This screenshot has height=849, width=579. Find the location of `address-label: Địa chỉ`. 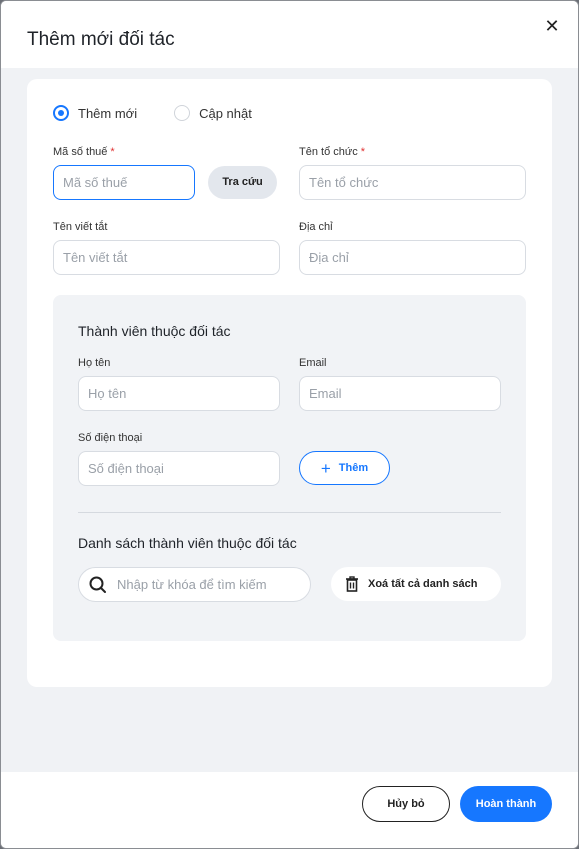

address-label: Địa chỉ is located at coordinates (316, 227).